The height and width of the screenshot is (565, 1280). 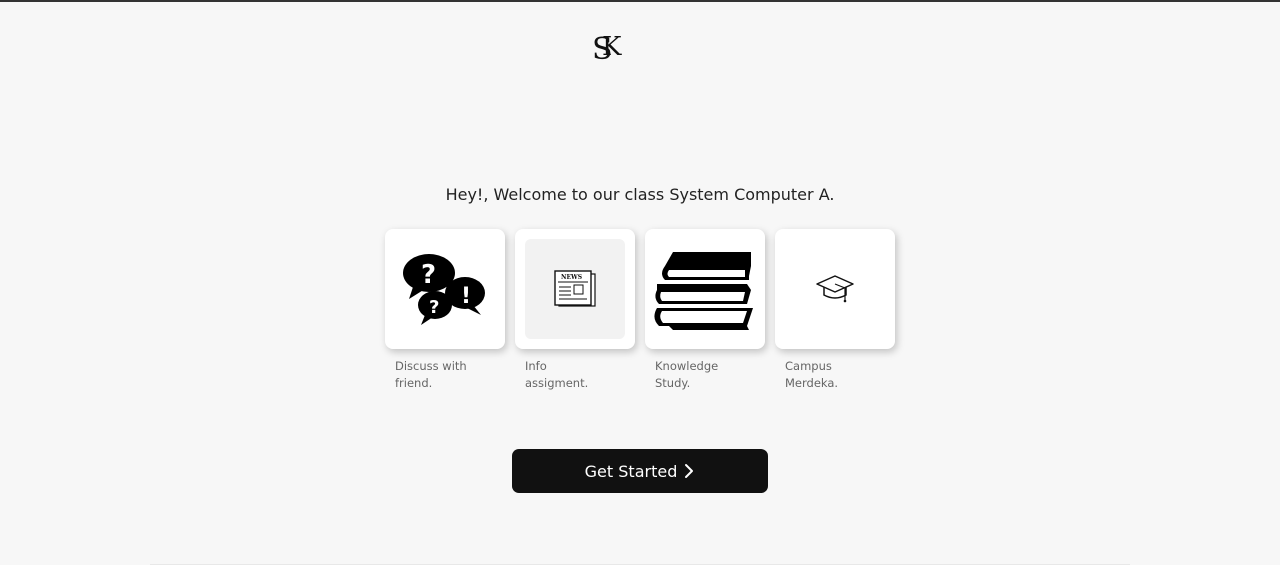 I want to click on newspaper-icon: NEWS, so click(x=575, y=288).